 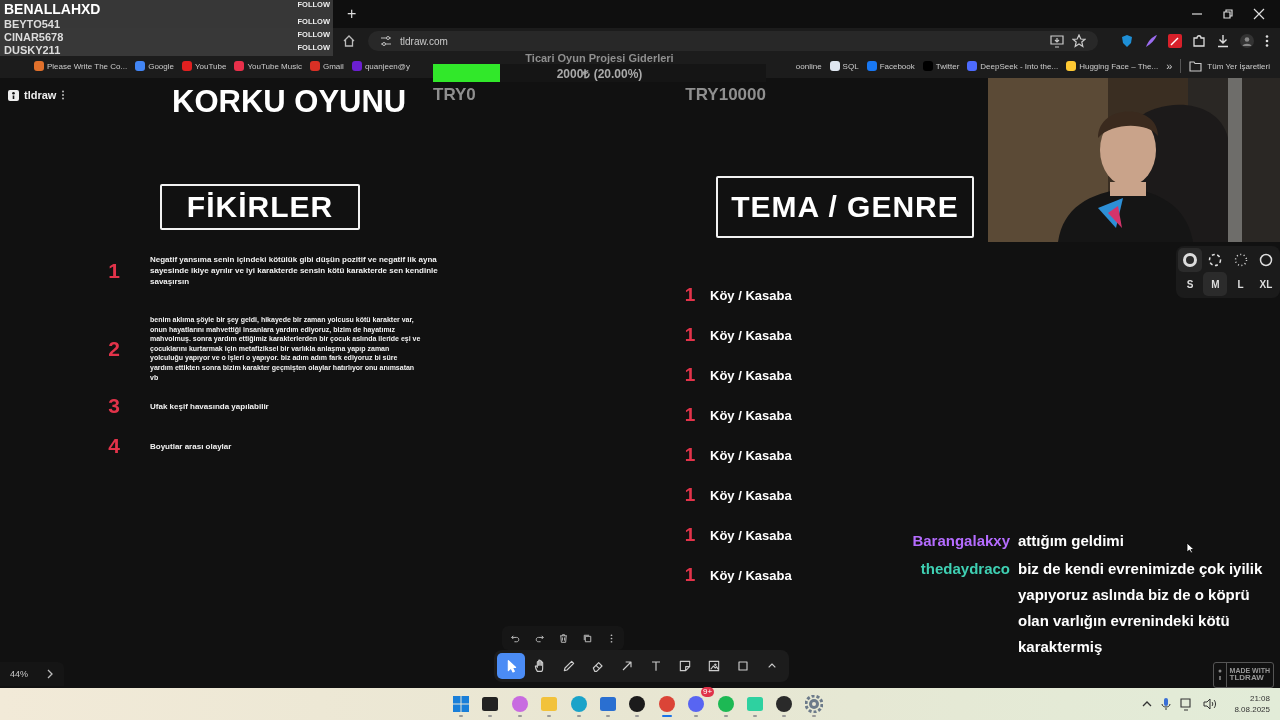 I want to click on feather-icon, so click(x=1151, y=41).